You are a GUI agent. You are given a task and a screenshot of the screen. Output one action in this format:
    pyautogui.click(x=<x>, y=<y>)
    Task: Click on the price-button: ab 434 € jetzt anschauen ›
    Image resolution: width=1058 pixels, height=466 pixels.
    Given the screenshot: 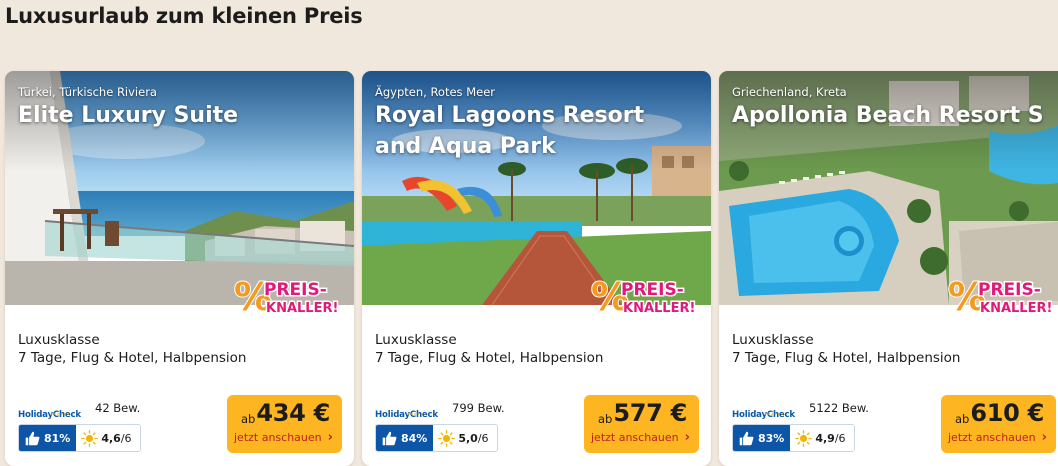 What is the action you would take?
    pyautogui.click(x=284, y=424)
    